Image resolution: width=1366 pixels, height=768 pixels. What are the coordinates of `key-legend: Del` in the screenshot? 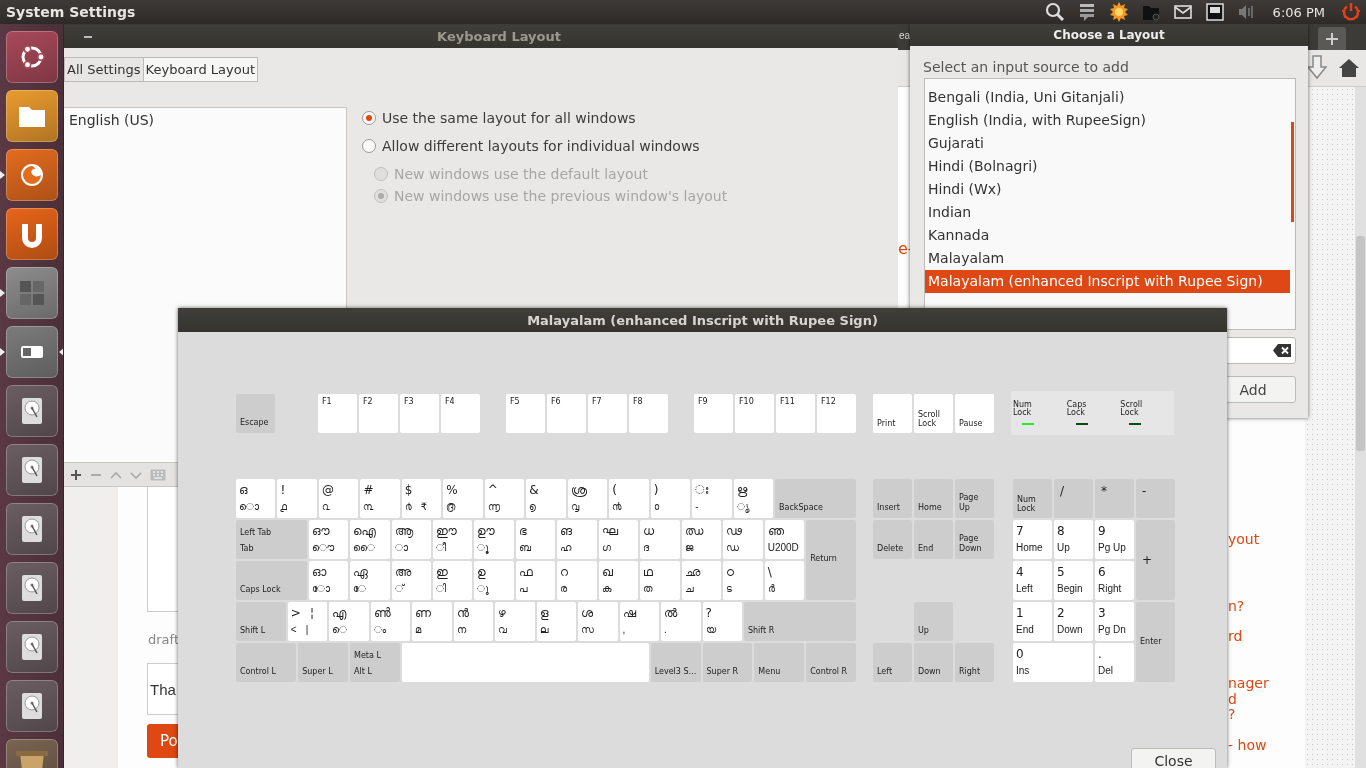 It's located at (1105, 670).